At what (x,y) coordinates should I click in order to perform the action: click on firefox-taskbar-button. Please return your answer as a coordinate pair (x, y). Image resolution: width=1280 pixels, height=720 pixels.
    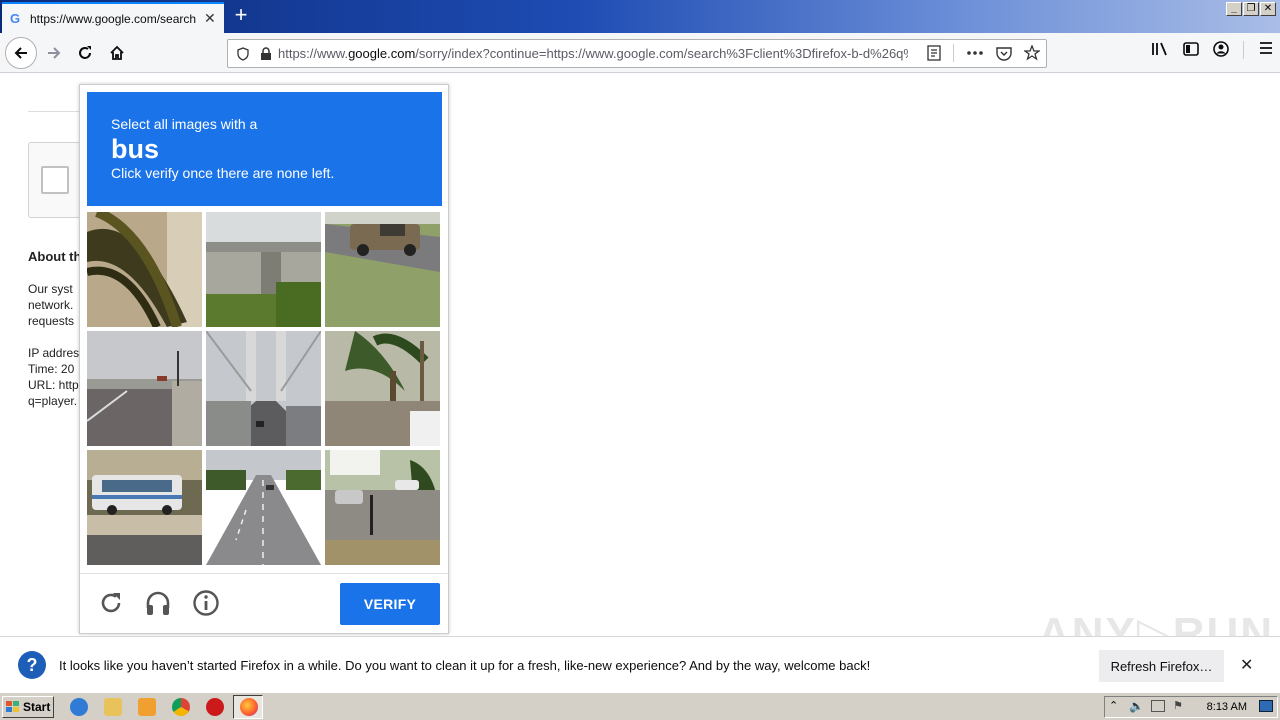
    Looking at the image, I should click on (248, 707).